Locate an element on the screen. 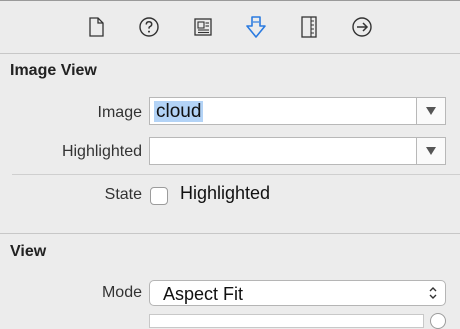 This screenshot has height=329, width=460. connections-icon is located at coordinates (362, 27).